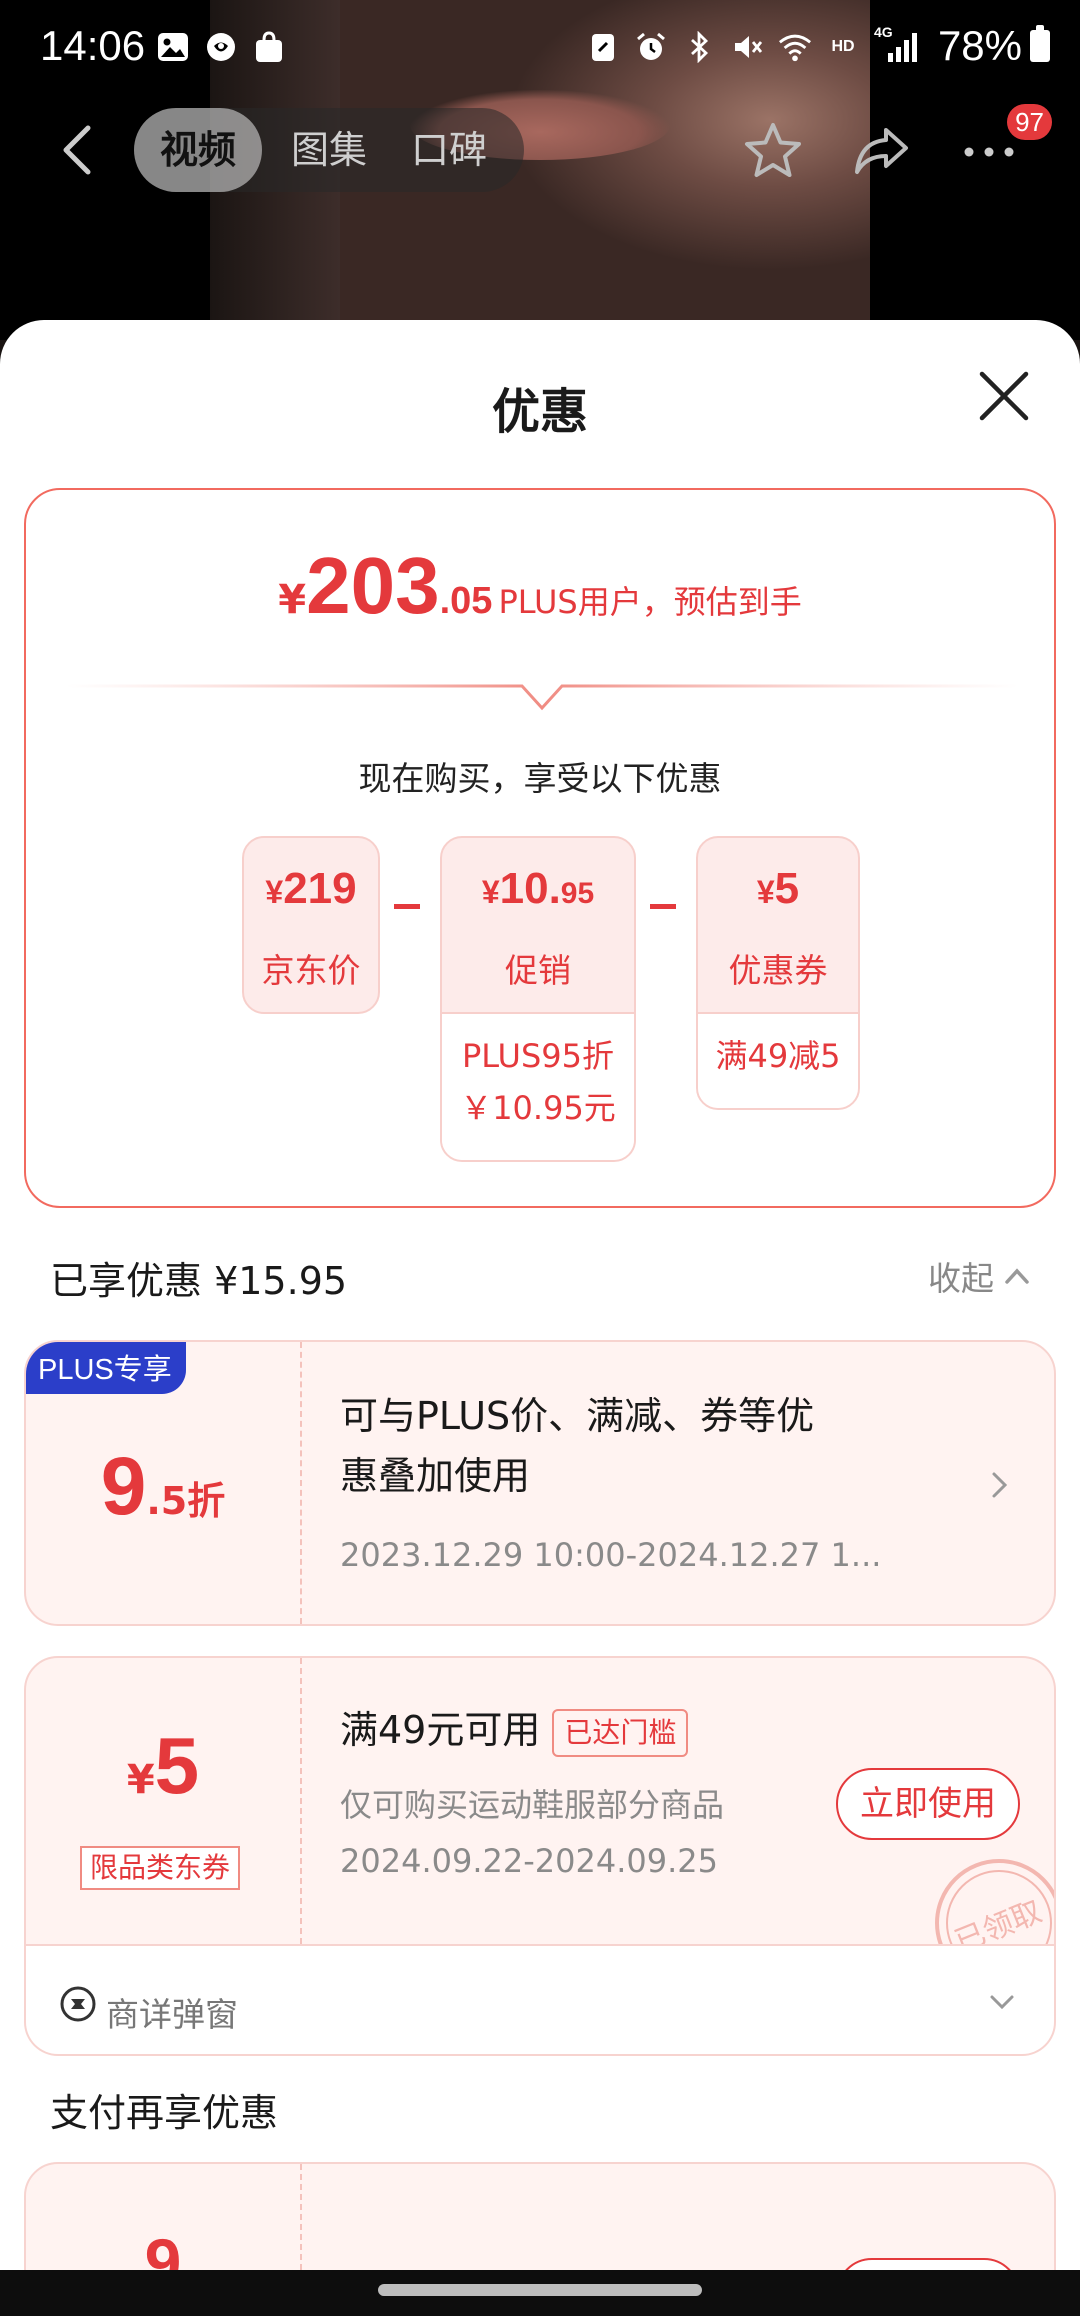 This screenshot has width=1080, height=2316. What do you see at coordinates (699, 47) in the screenshot?
I see `bluetooth-icon` at bounding box center [699, 47].